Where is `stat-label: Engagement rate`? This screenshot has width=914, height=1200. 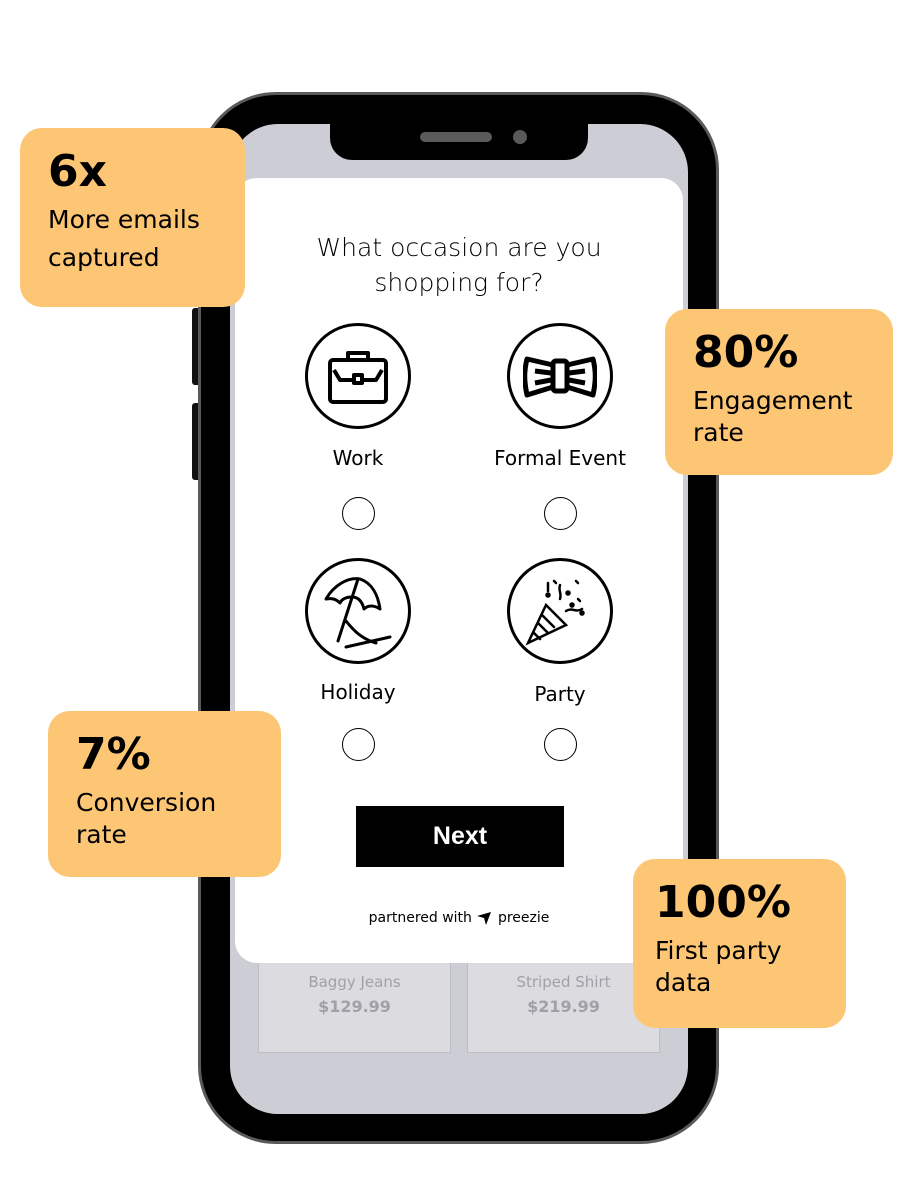 stat-label: Engagement rate is located at coordinates (773, 416).